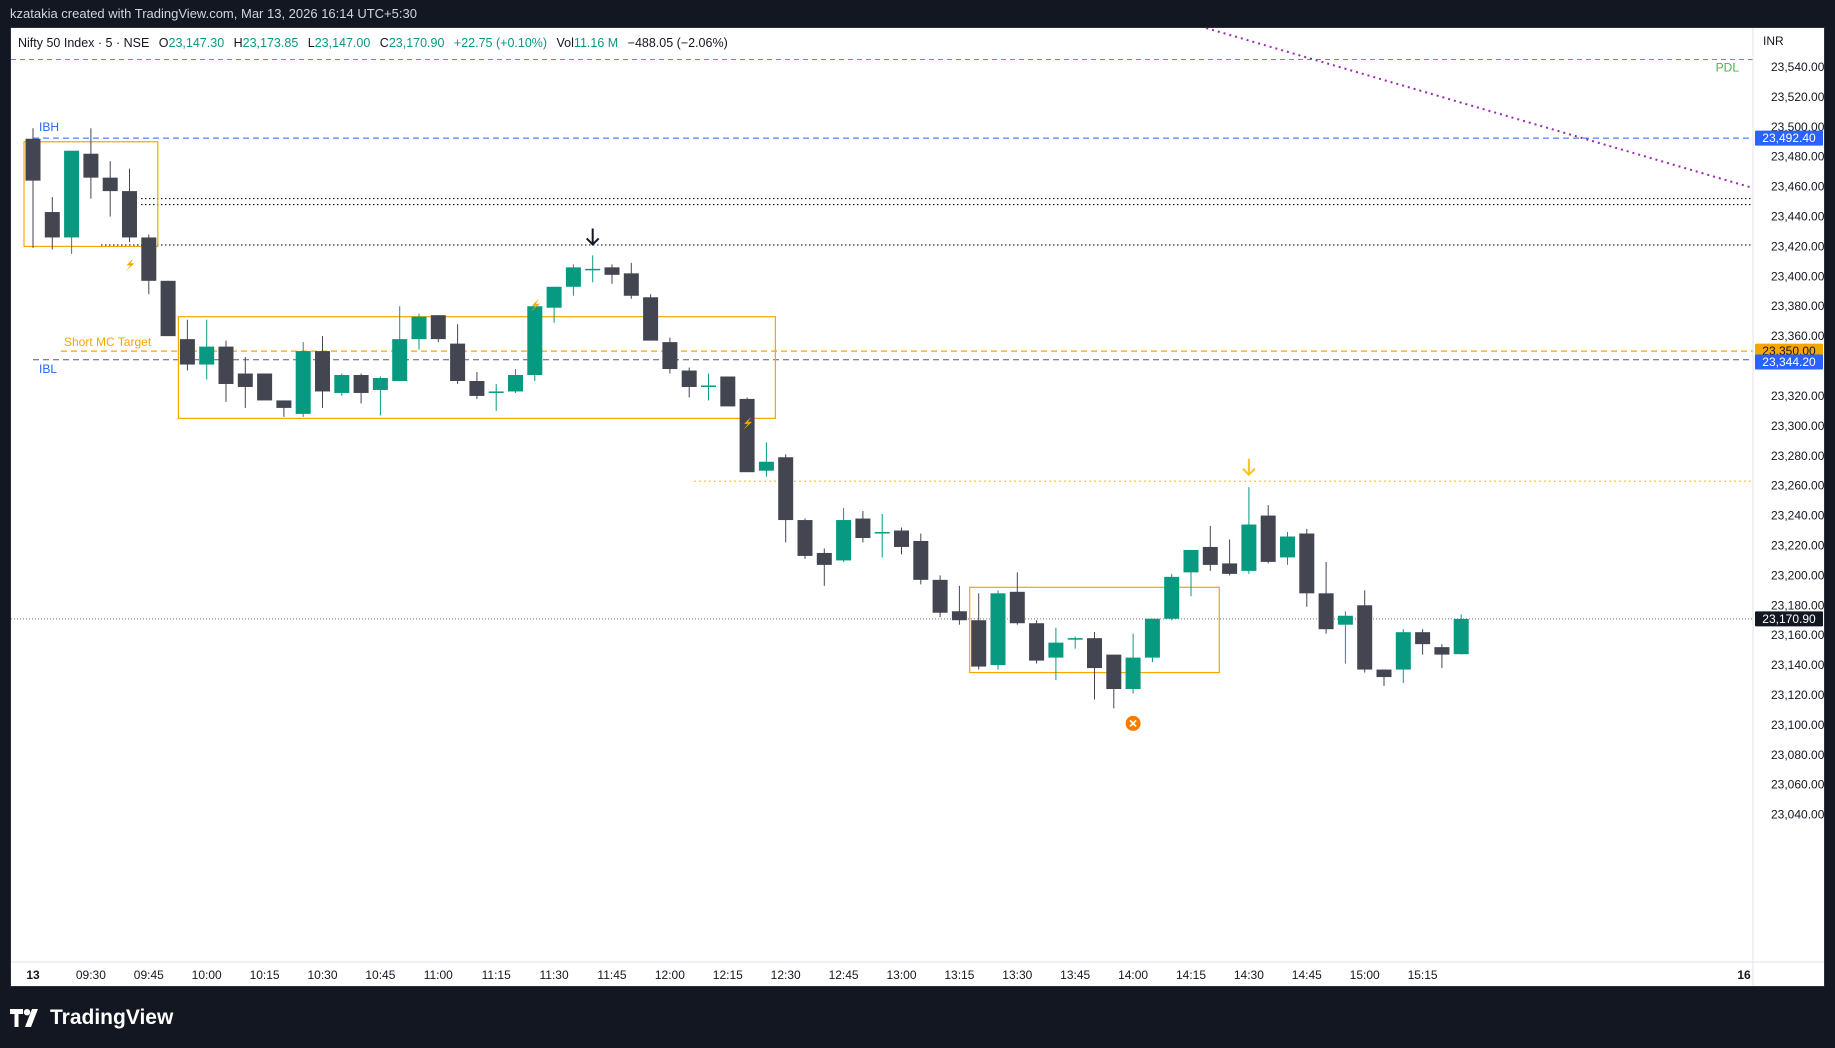  Describe the element at coordinates (1797, 665) in the screenshot. I see `price-tick-label: 23,140.00` at that location.